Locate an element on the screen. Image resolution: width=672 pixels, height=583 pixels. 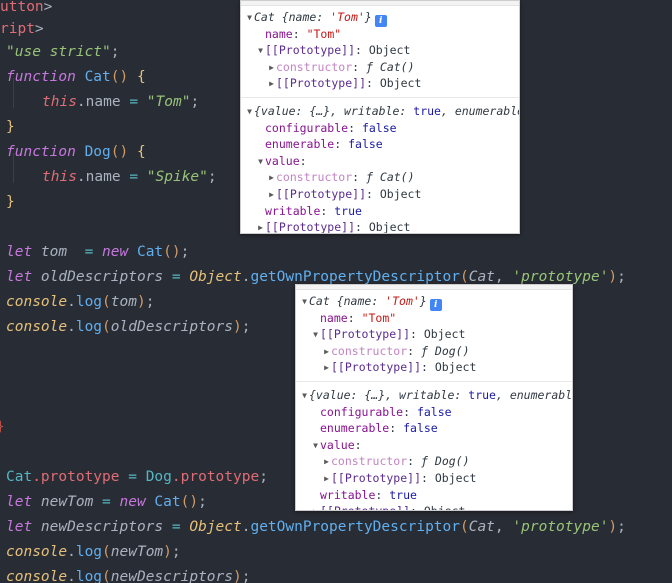
console-token: writable is located at coordinates (427, 394).